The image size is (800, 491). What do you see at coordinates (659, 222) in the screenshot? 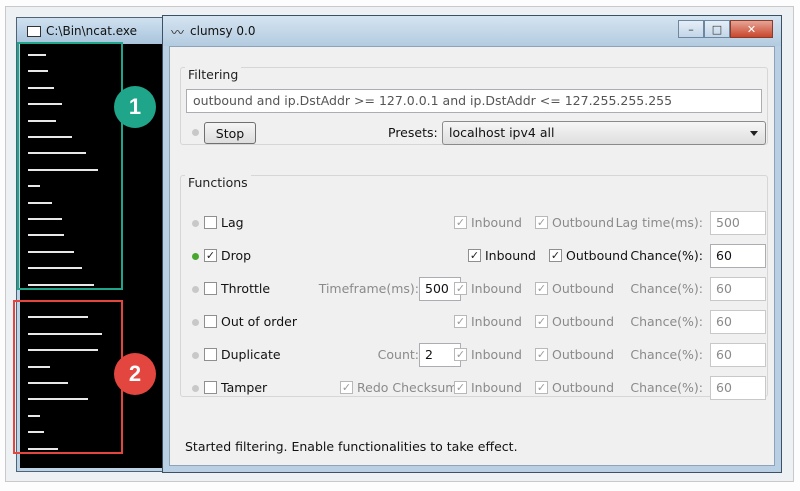
I see `function-param-label: Lag time(ms):` at bounding box center [659, 222].